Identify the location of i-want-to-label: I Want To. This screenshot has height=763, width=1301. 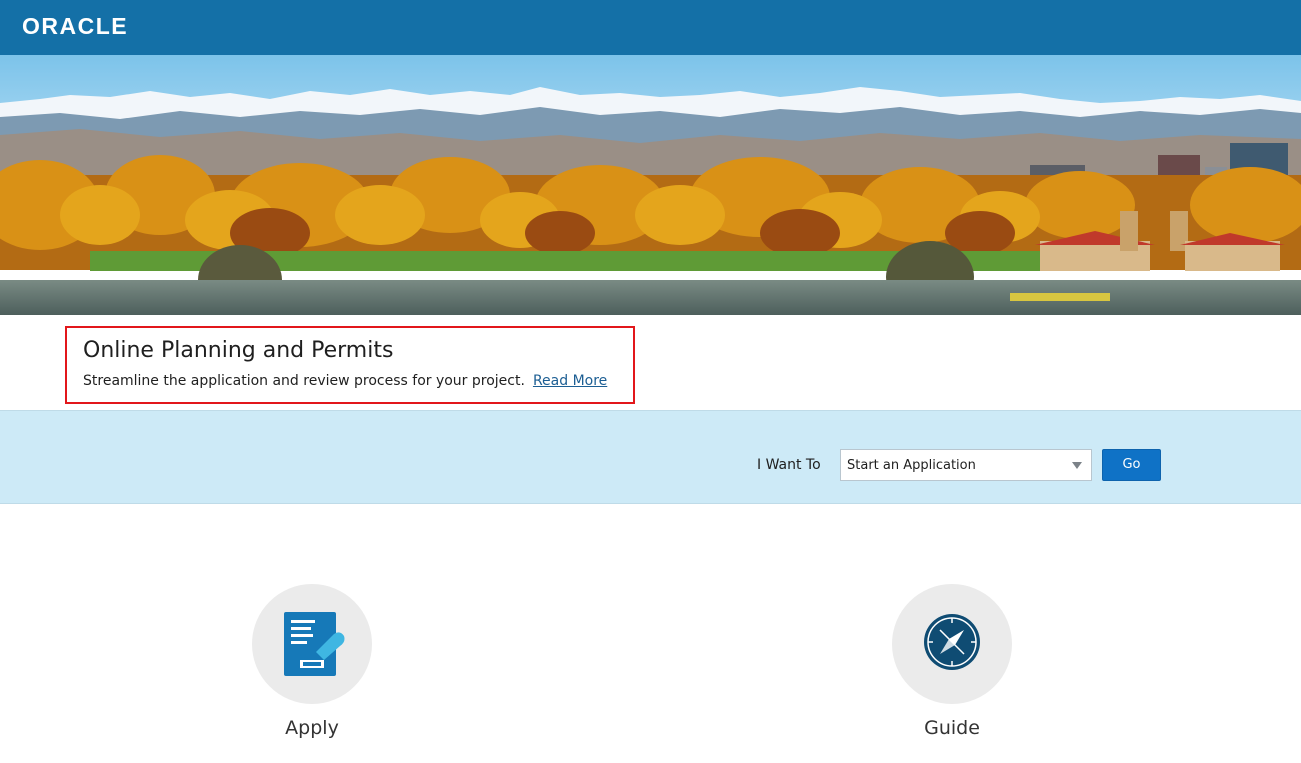
(789, 465).